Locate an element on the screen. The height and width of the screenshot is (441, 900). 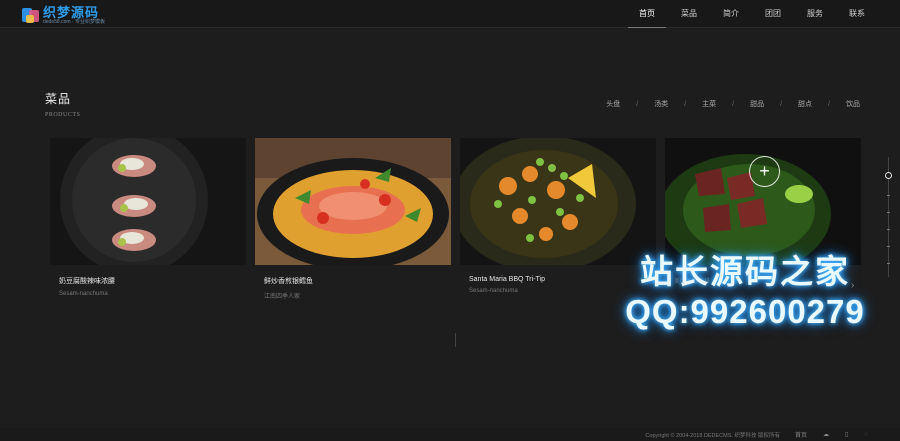
section-subtitle: PRODUCTS is located at coordinates (63, 115).